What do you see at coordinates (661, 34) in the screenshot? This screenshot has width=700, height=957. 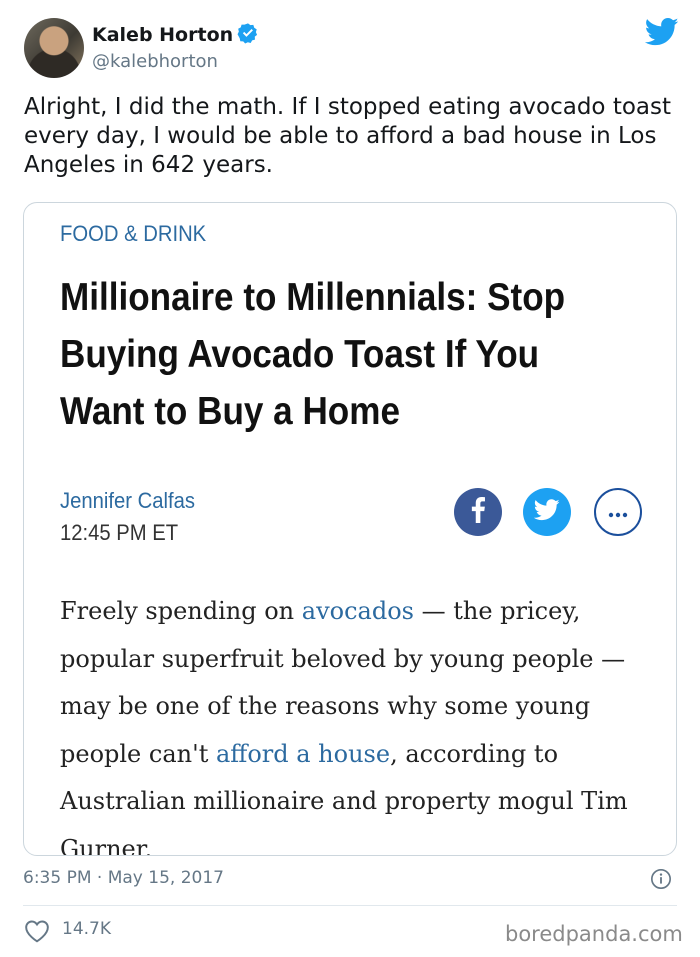 I see `twitter-bird-icon` at bounding box center [661, 34].